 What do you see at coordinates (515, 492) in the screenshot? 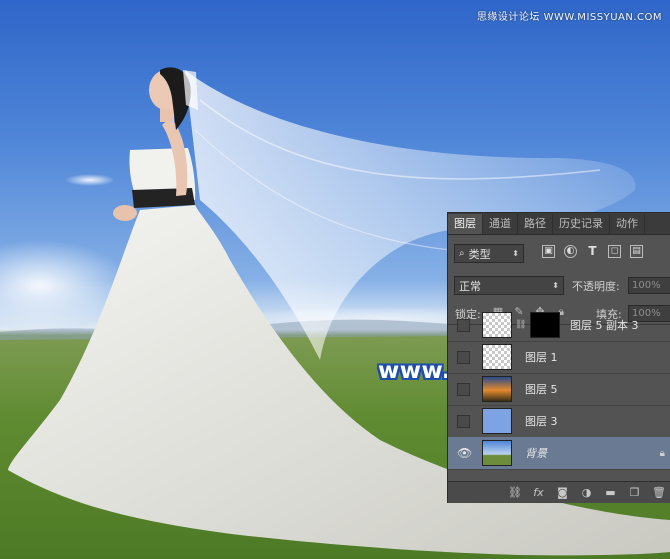
I see `link-icon: ⛓` at bounding box center [515, 492].